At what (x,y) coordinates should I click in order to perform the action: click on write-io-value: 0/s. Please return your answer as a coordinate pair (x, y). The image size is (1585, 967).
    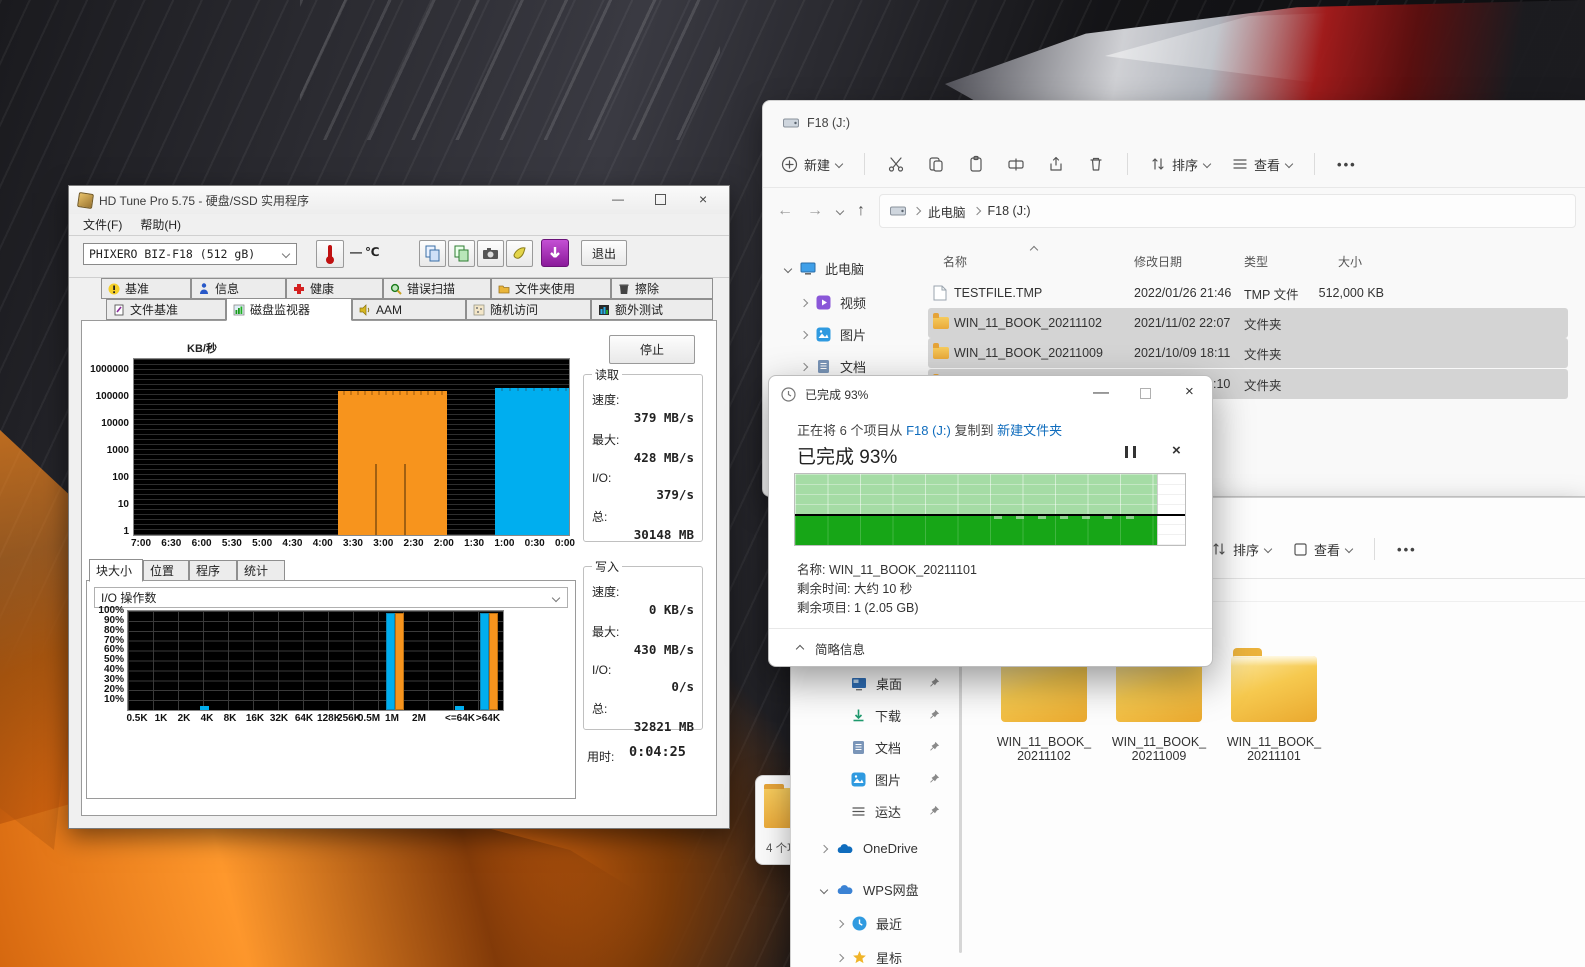
    Looking at the image, I should click on (682, 686).